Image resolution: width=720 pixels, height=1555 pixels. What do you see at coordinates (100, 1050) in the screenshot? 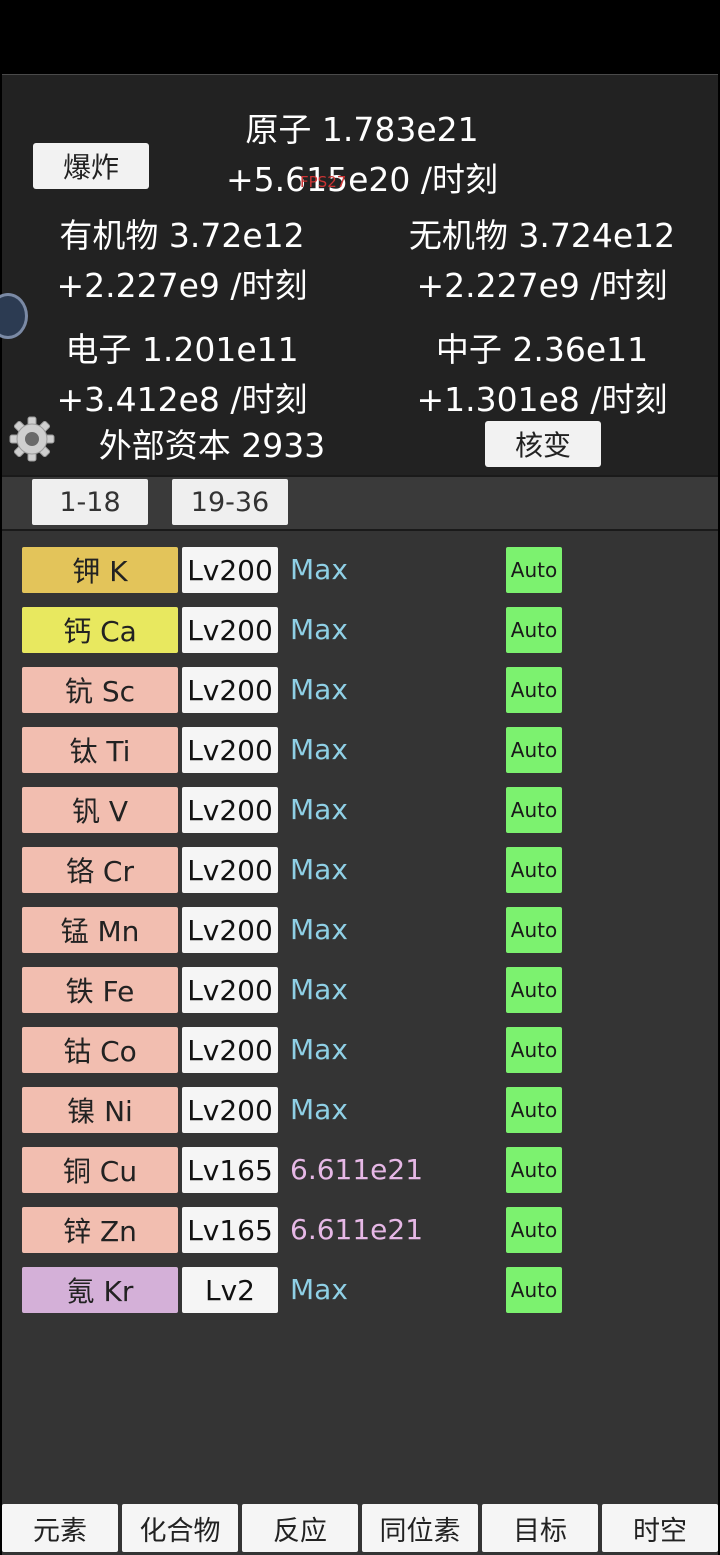
I see `element-name-button: 钴 Co` at bounding box center [100, 1050].